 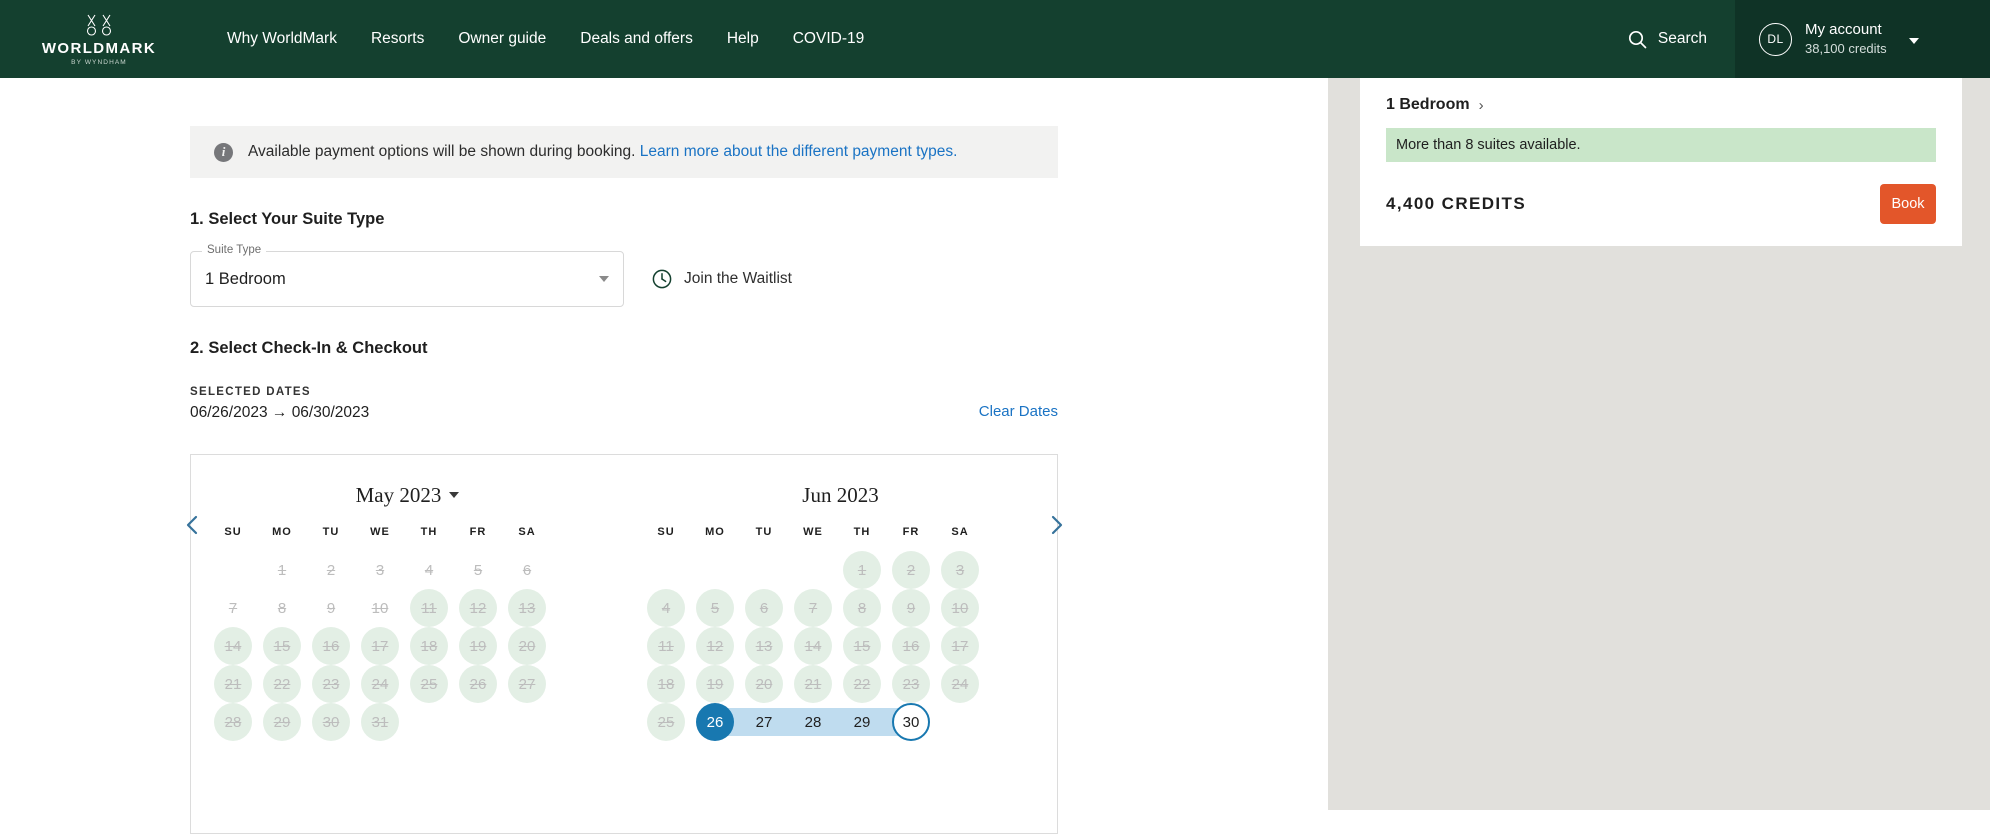 I want to click on calendar-day: 30, so click(x=331, y=722).